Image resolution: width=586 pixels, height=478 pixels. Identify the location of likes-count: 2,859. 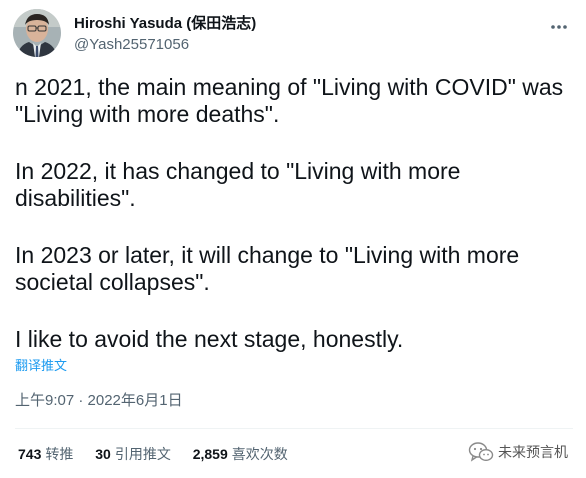
(210, 454).